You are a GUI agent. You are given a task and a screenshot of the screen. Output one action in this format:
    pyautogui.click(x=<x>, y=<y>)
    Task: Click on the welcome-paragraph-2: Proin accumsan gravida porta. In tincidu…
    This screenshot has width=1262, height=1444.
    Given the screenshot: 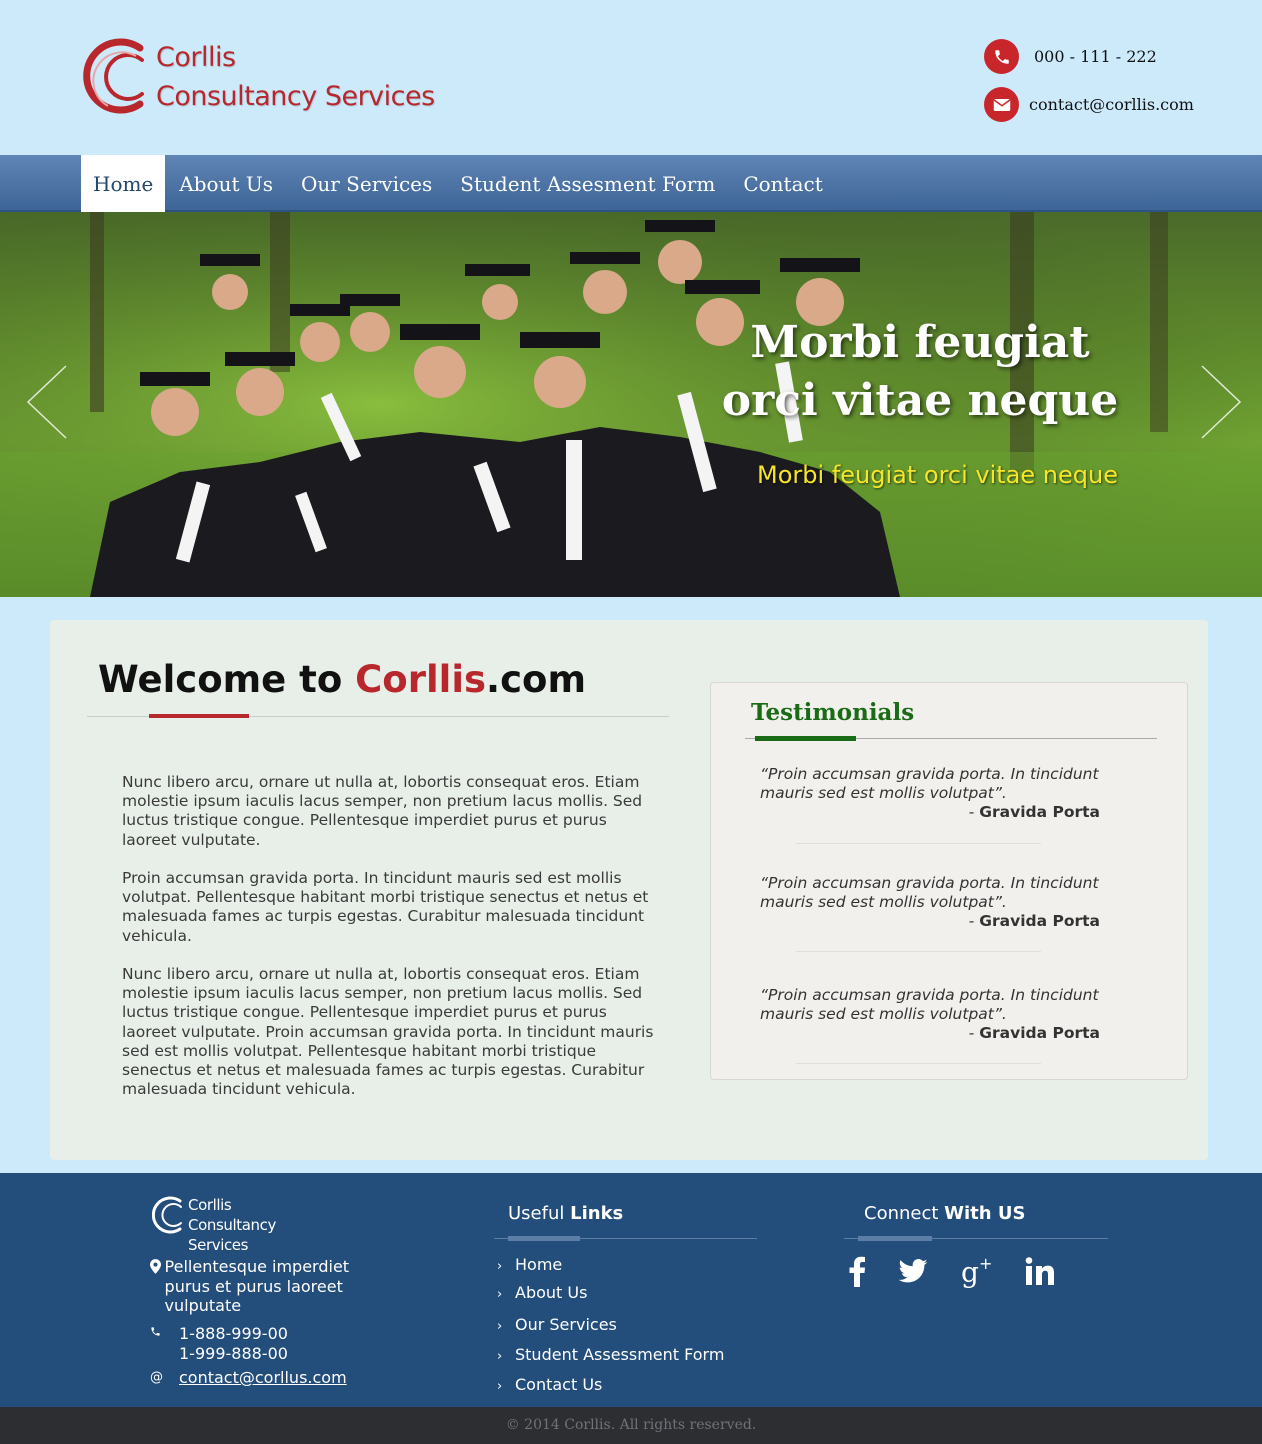 What is the action you would take?
    pyautogui.click(x=385, y=907)
    